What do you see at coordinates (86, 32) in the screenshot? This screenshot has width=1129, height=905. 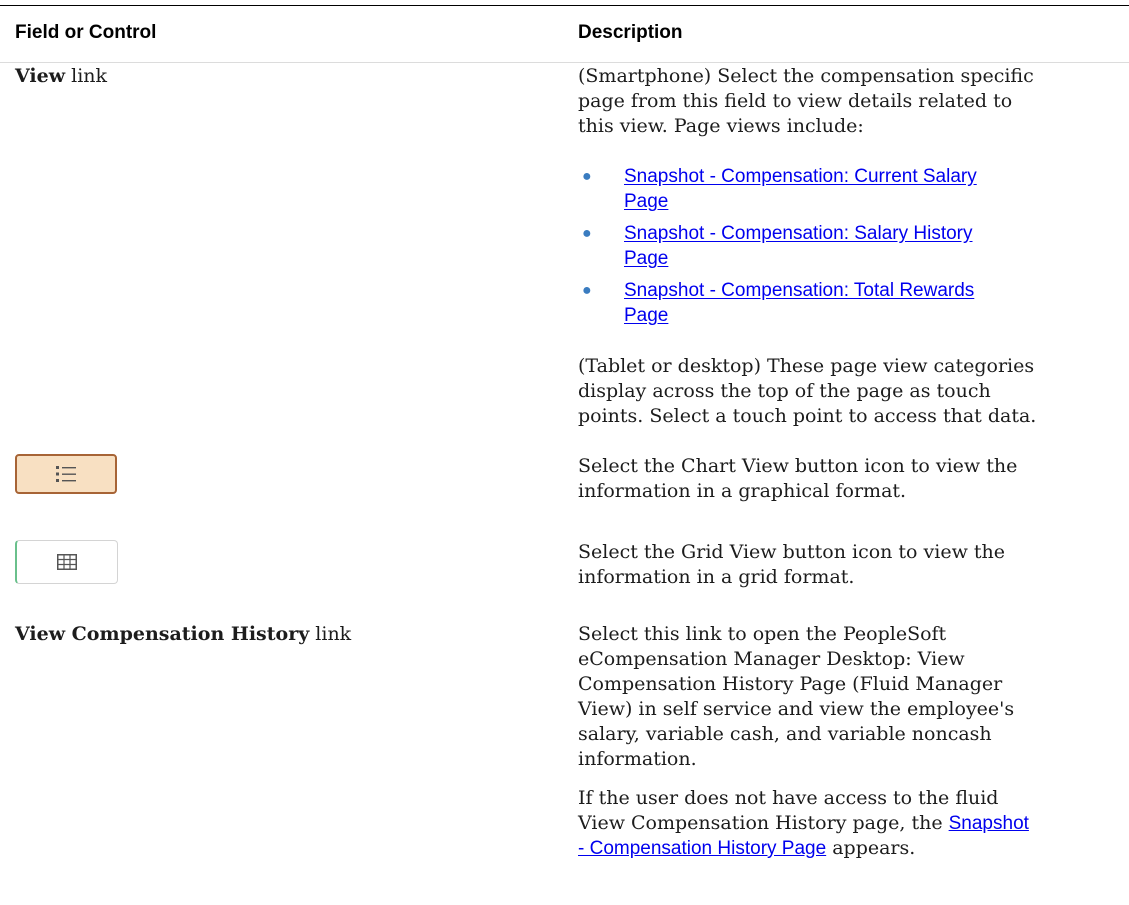 I see `header-field-or-control: Field or Control` at bounding box center [86, 32].